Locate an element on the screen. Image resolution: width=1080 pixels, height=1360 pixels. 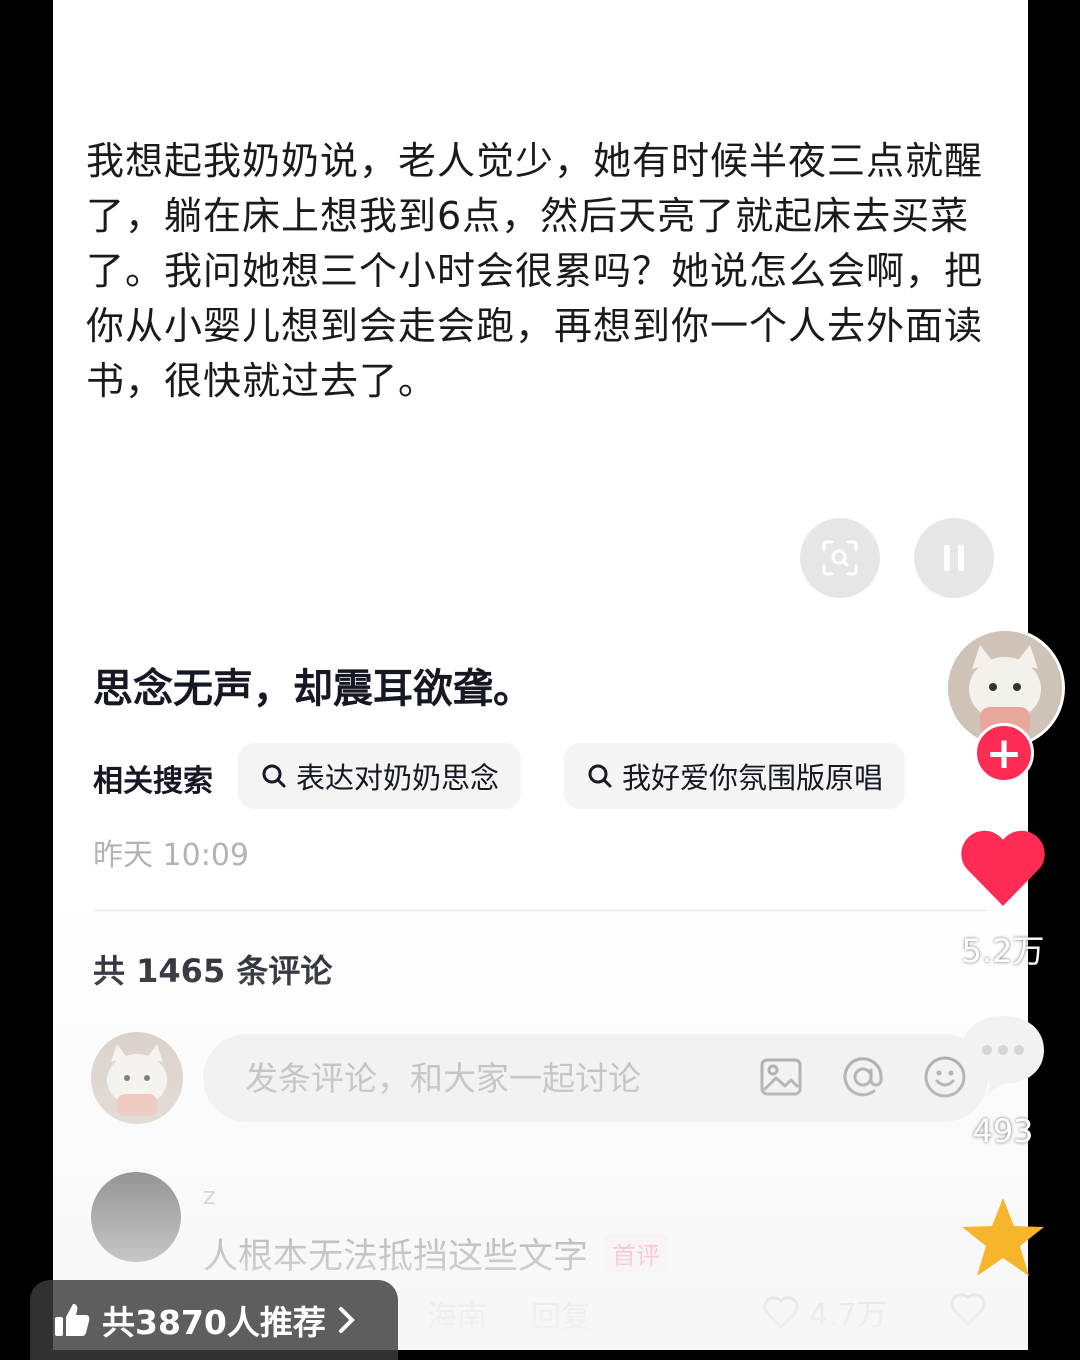
comment-input-box is located at coordinates (595, 1078).